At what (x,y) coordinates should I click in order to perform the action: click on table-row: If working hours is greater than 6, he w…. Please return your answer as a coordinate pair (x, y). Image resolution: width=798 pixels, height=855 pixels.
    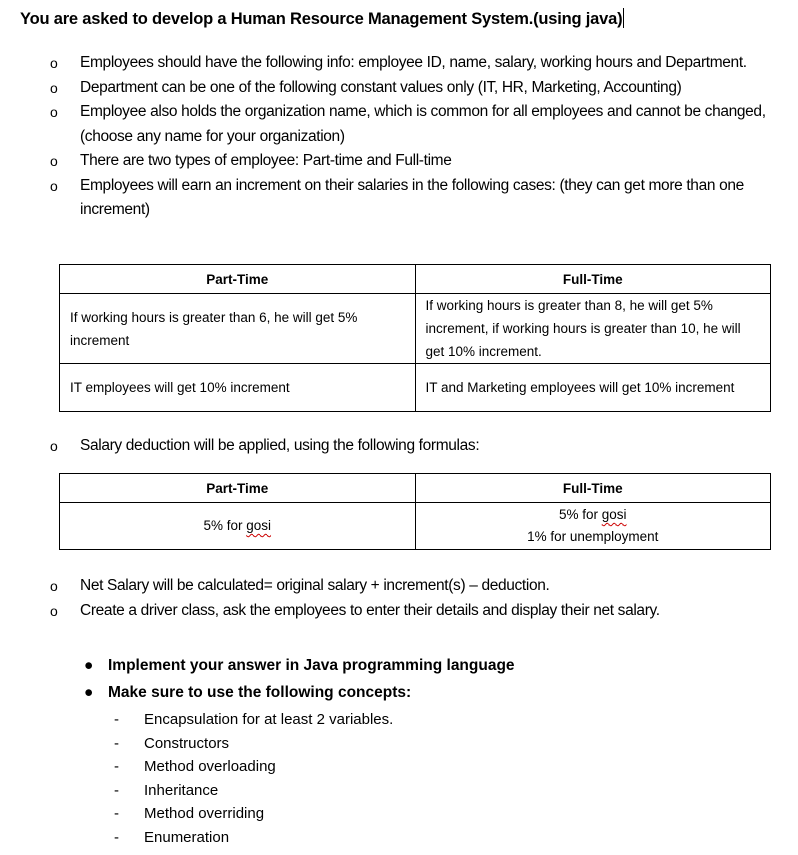
    Looking at the image, I should click on (415, 328).